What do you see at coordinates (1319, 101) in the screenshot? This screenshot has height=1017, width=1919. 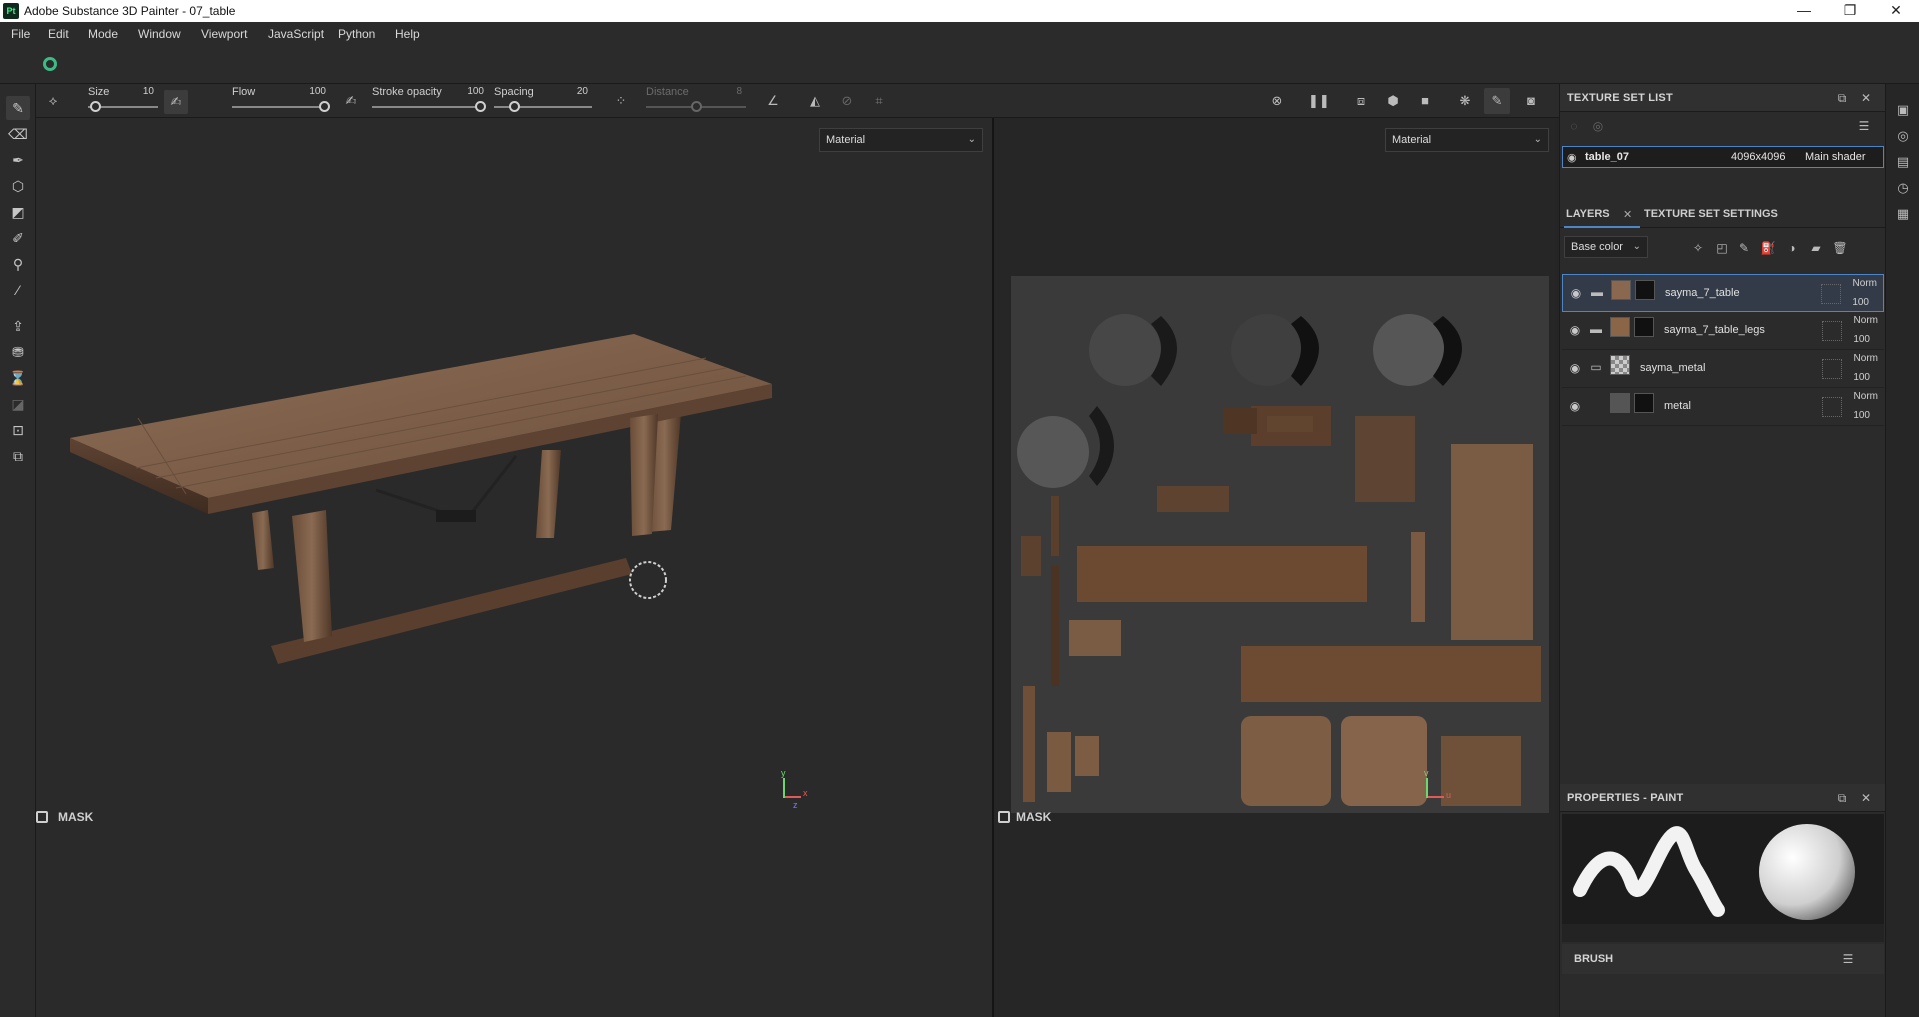 I see `pause-icon: ❚❚` at bounding box center [1319, 101].